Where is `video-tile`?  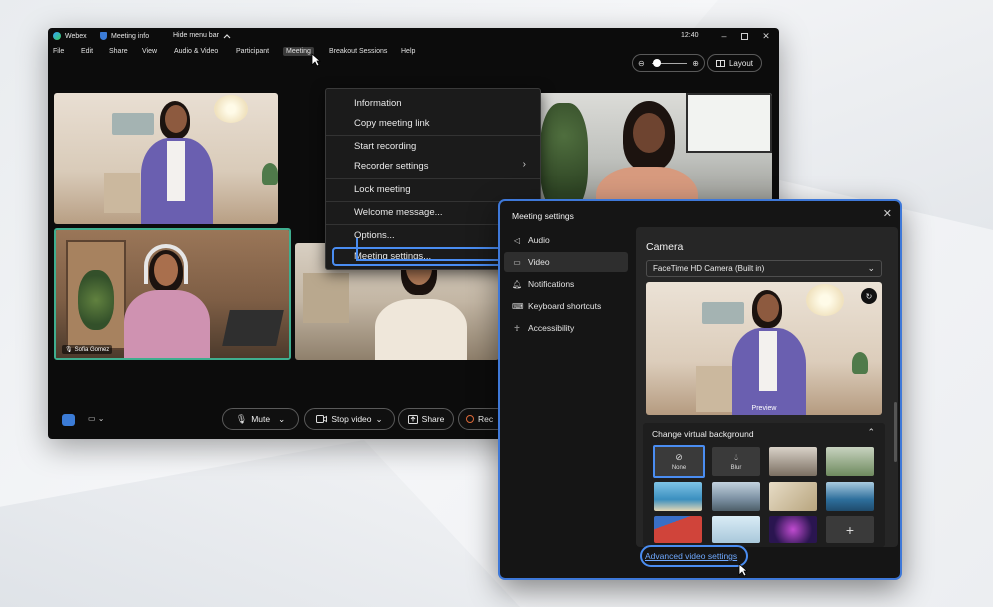 video-tile is located at coordinates (166, 158).